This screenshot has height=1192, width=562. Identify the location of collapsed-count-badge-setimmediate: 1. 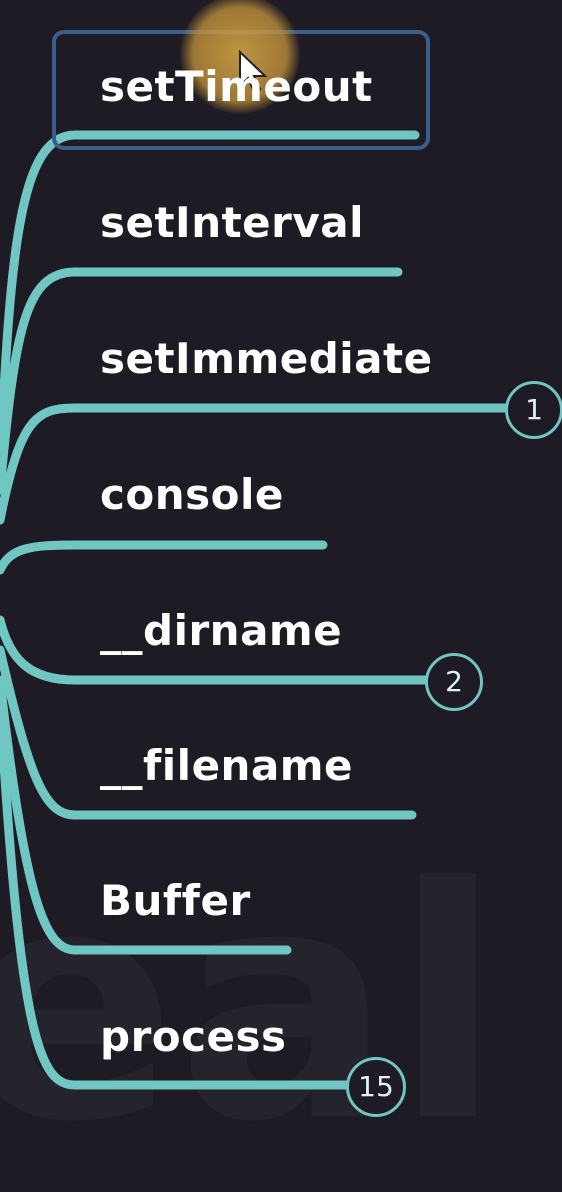
(533, 410).